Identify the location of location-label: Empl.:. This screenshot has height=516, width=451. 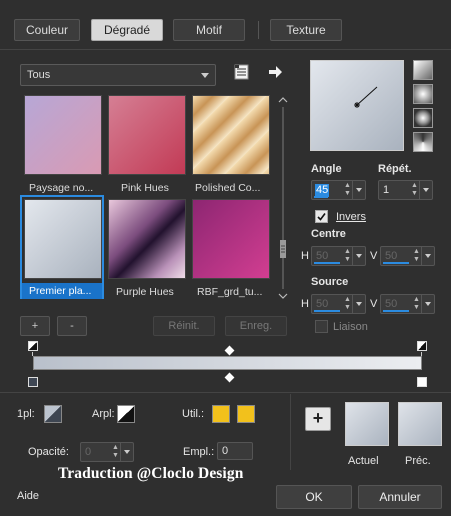
(199, 452).